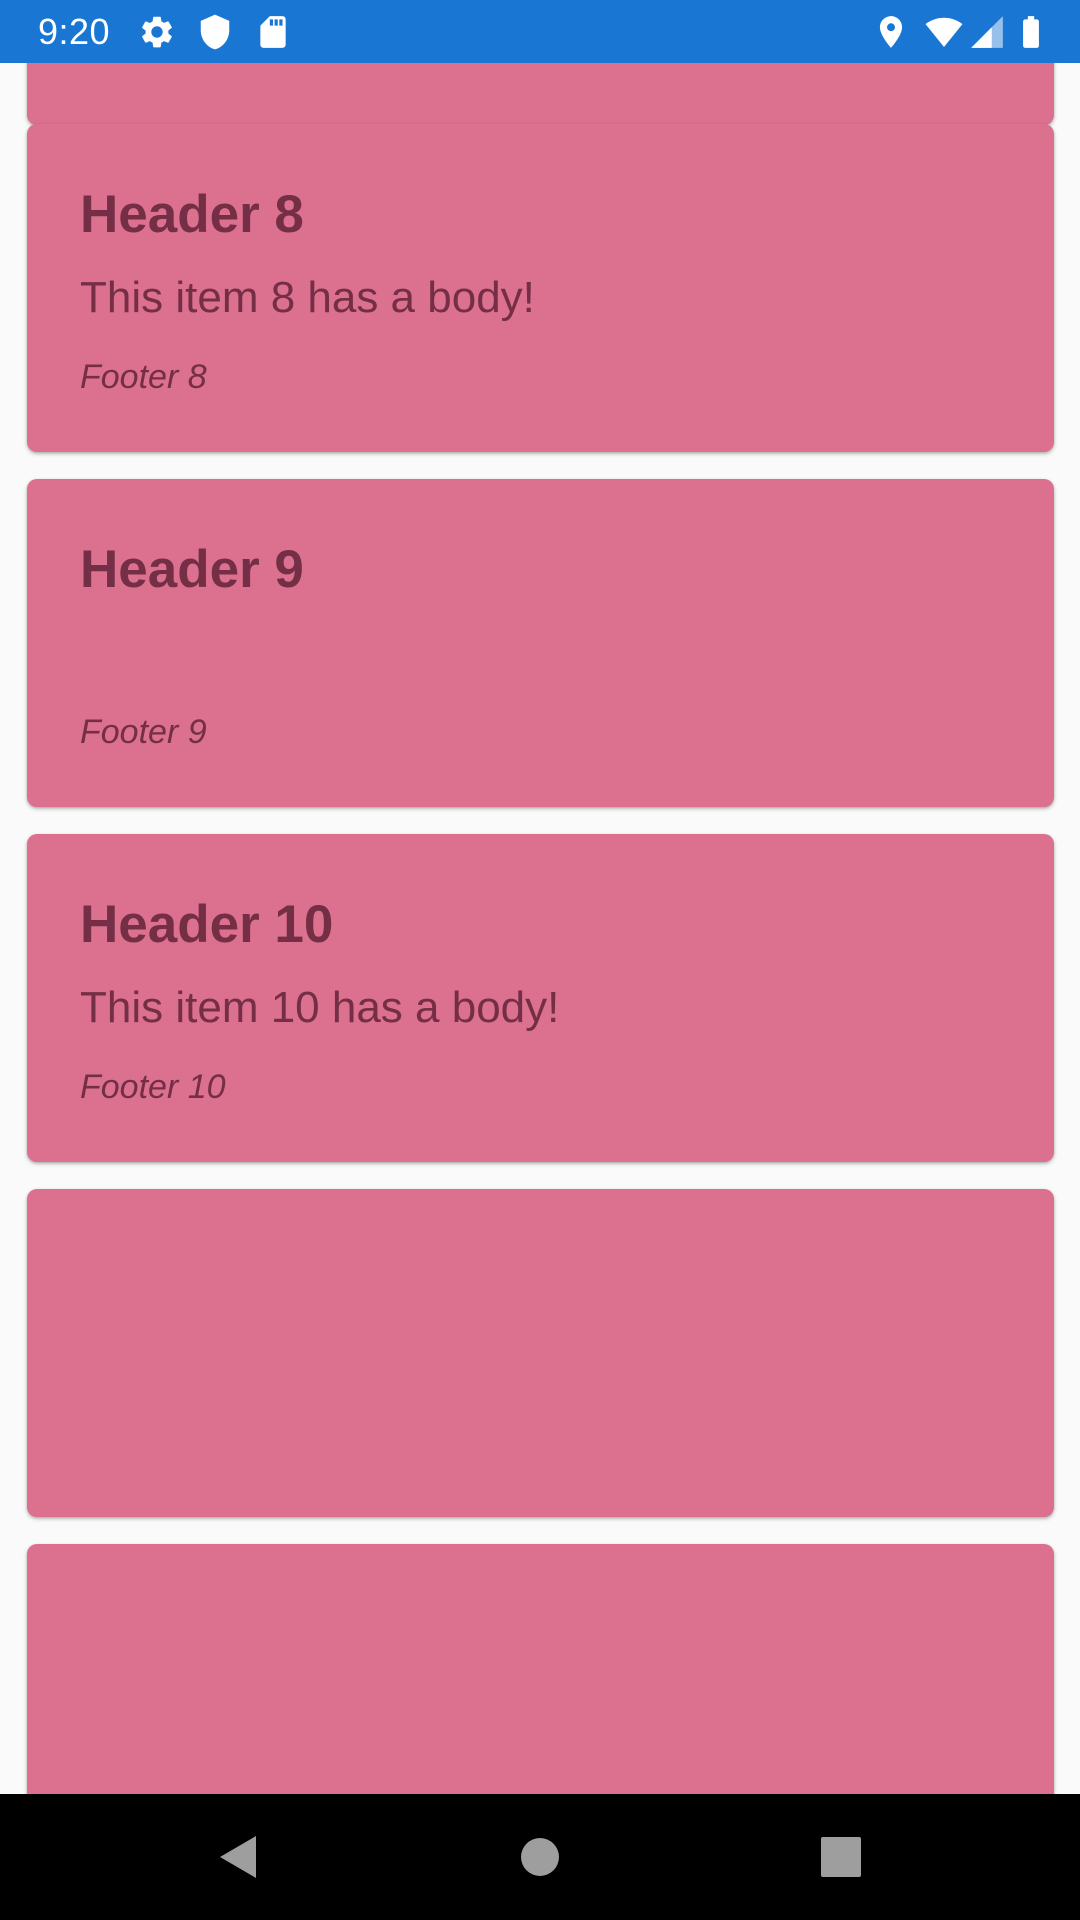  Describe the element at coordinates (320, 1007) in the screenshot. I see `card-body: This item 10 has a body!` at that location.